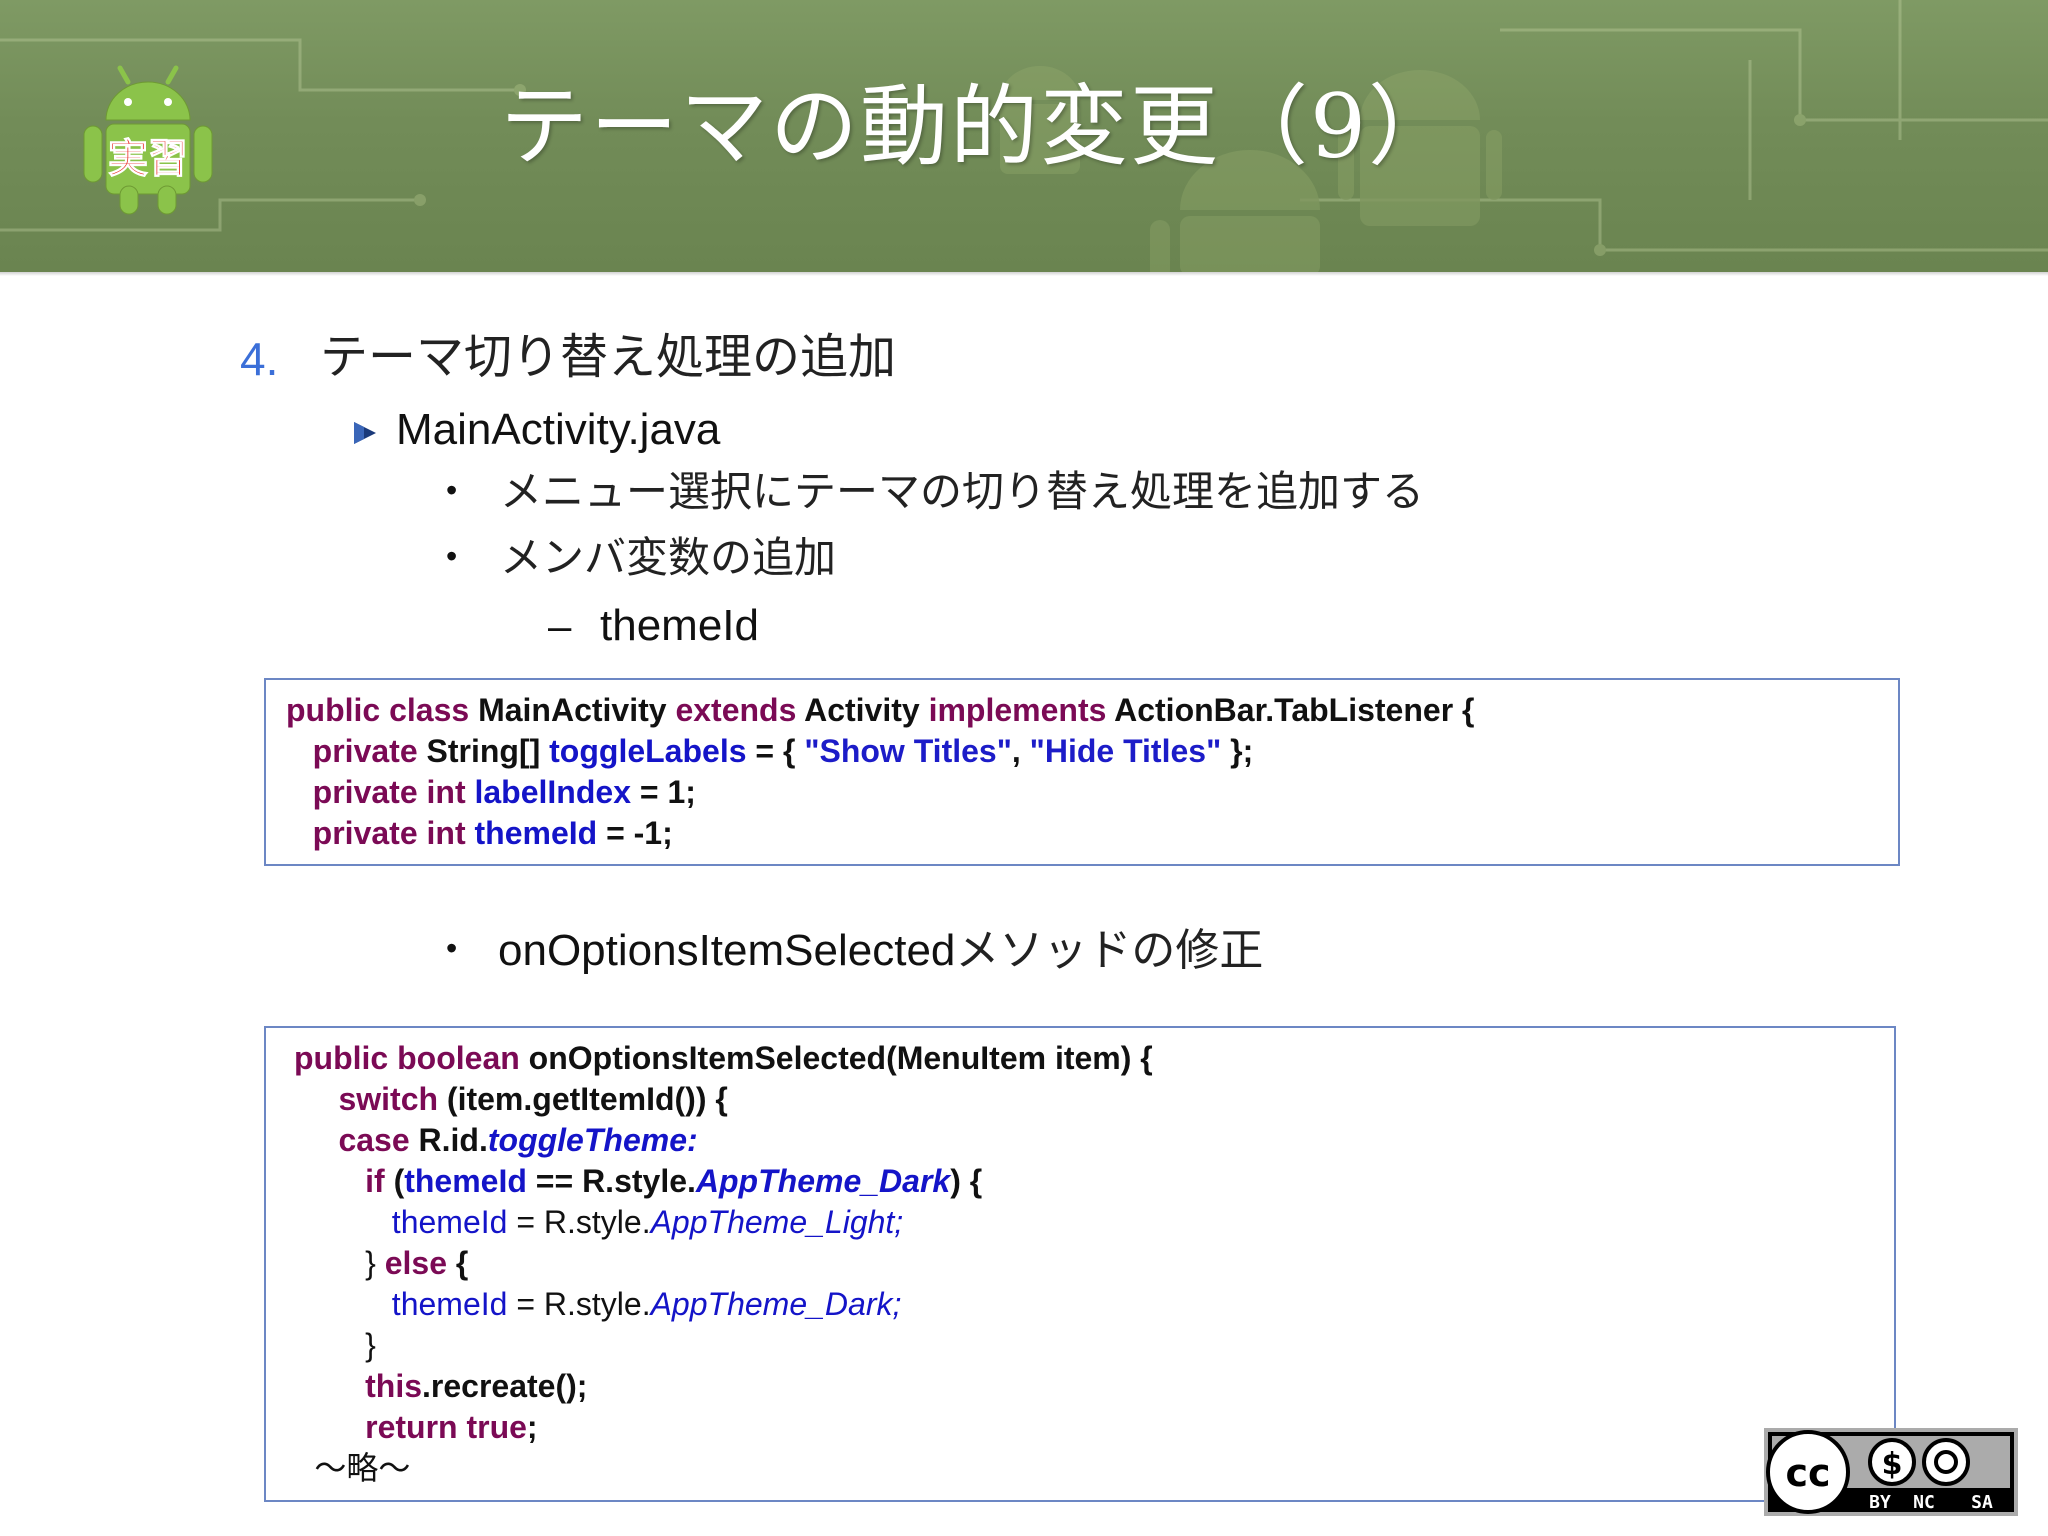  I want to click on code-token: String[], so click(488, 751).